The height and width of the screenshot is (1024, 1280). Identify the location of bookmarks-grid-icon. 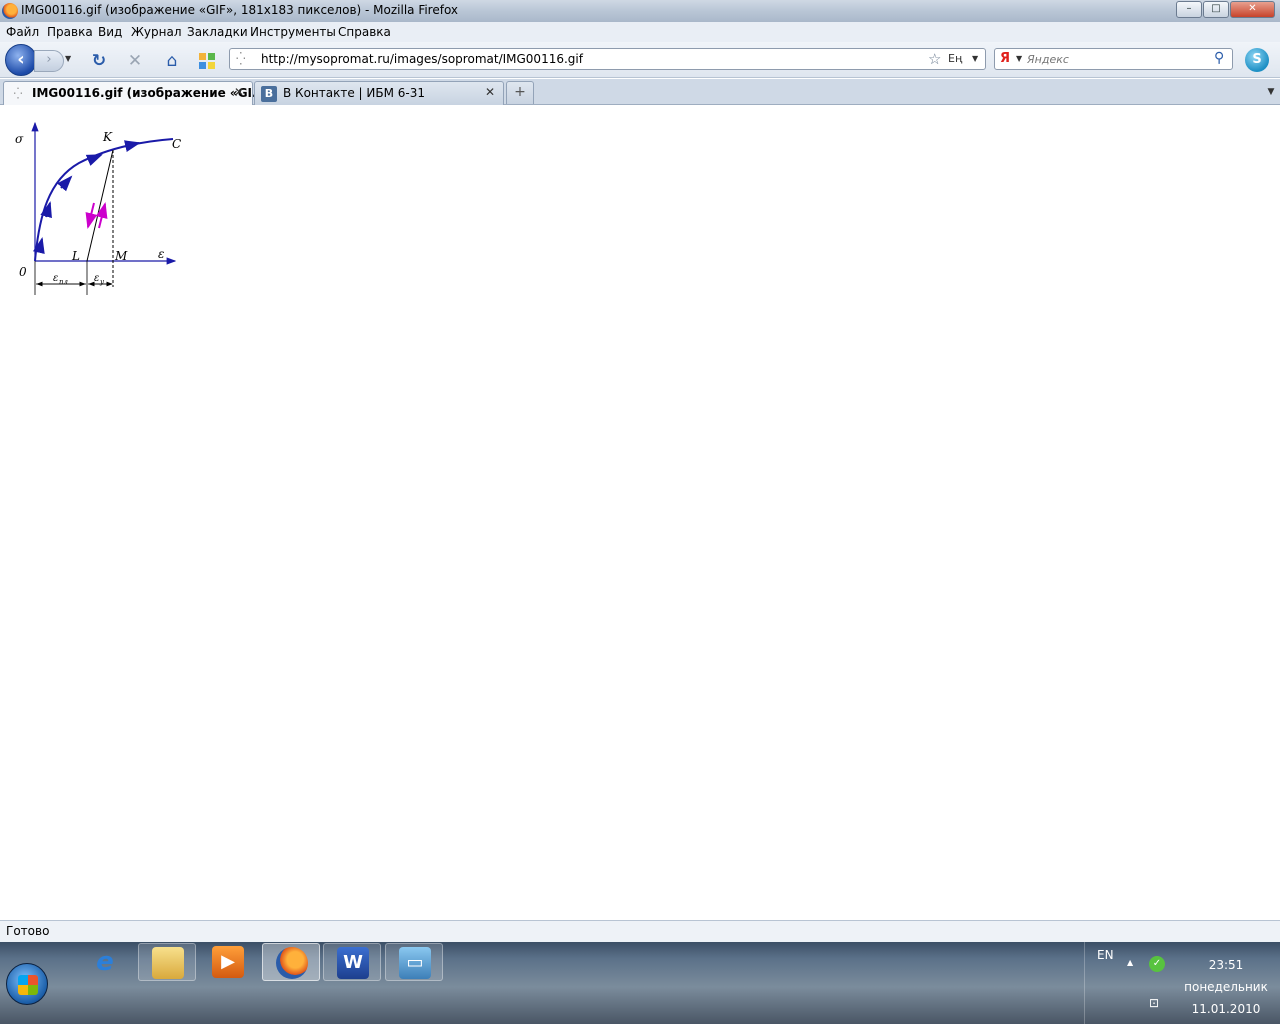
(207, 61).